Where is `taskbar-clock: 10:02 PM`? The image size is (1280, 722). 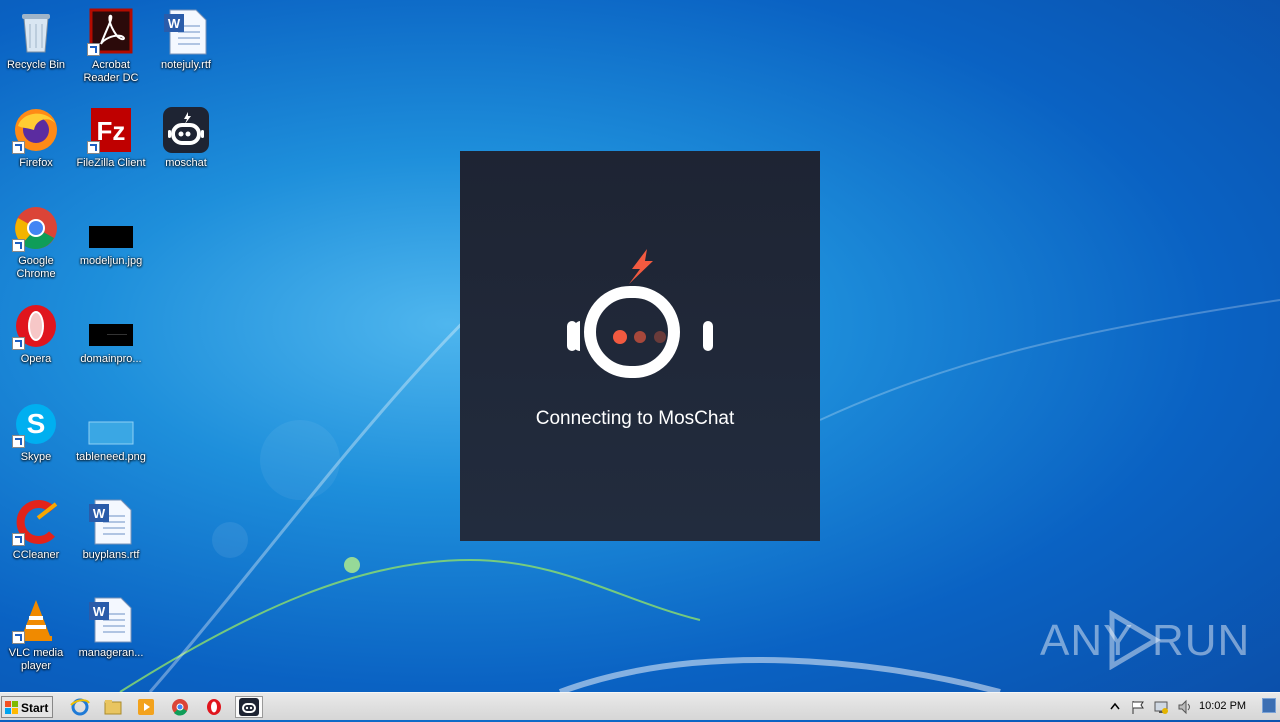 taskbar-clock: 10:02 PM is located at coordinates (1222, 706).